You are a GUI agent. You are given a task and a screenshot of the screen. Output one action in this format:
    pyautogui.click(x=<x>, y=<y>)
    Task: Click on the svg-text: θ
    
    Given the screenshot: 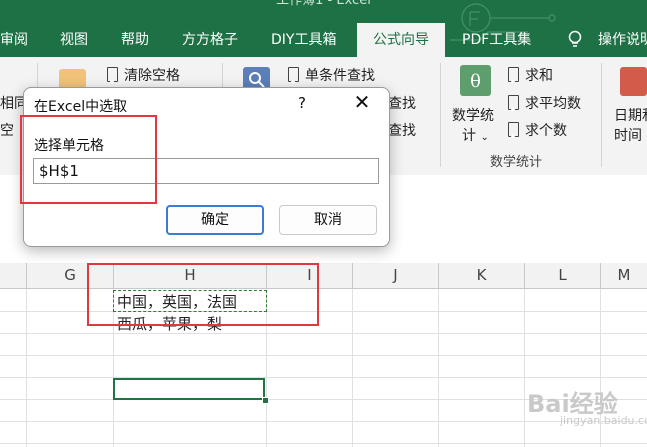 What is the action you would take?
    pyautogui.click(x=475, y=81)
    